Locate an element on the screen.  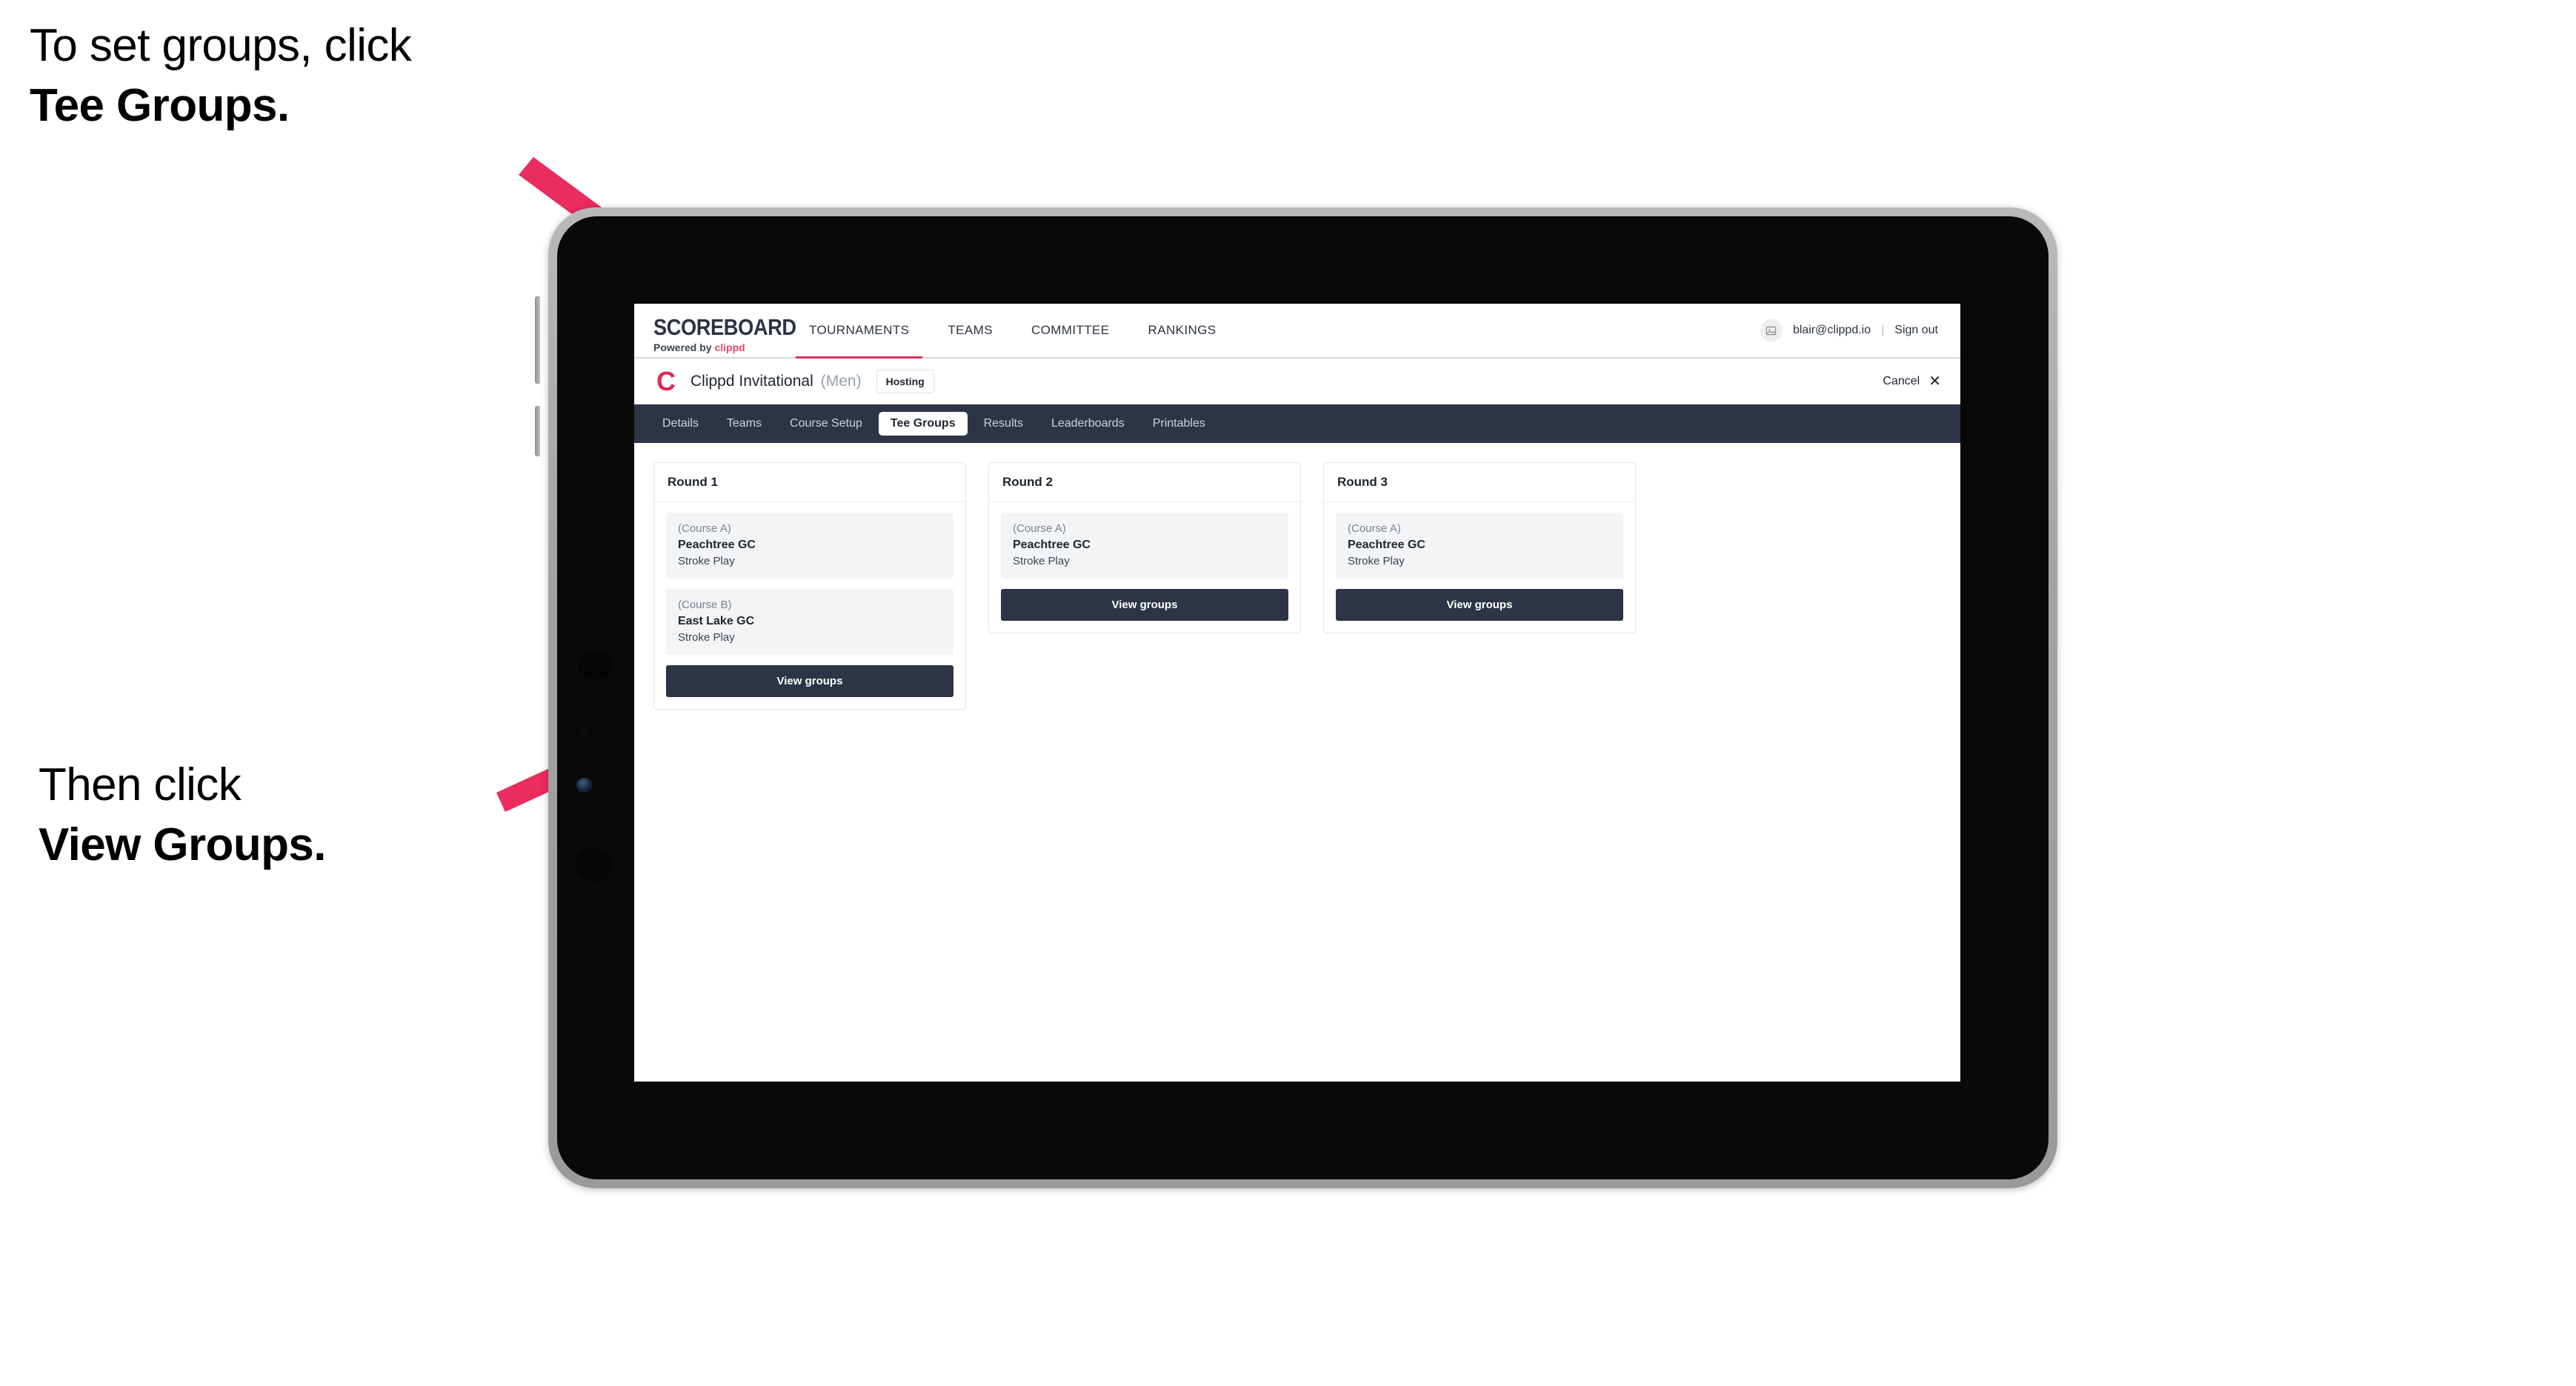
tab-leaderboards: Leaderboards is located at coordinates (1087, 424).